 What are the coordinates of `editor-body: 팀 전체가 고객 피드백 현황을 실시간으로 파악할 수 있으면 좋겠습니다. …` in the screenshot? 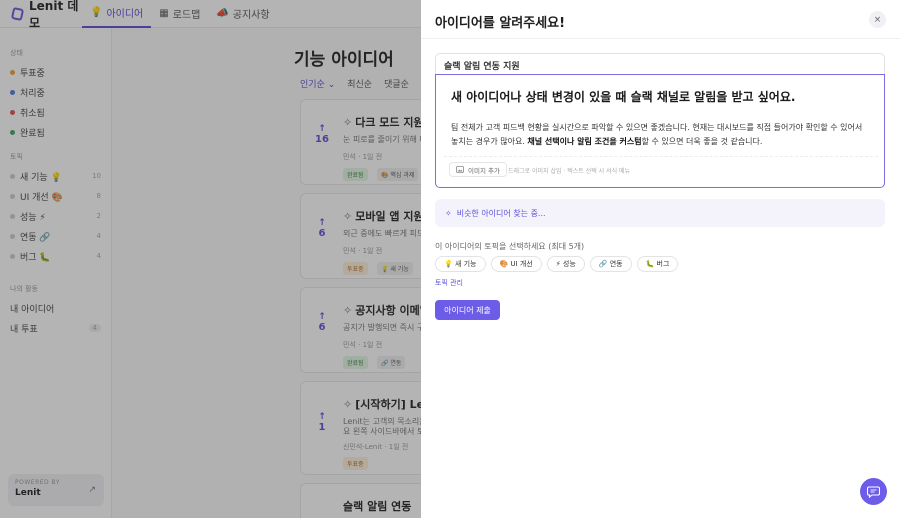 It's located at (661, 135).